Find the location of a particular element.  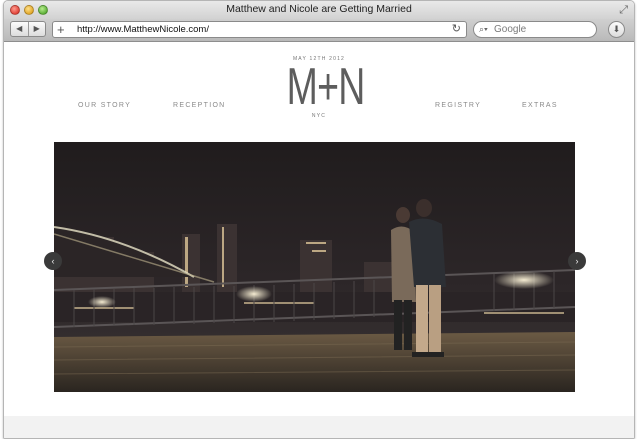

title-bar: Matthew and Nicole are Getting Married ⤢ is located at coordinates (319, 10).